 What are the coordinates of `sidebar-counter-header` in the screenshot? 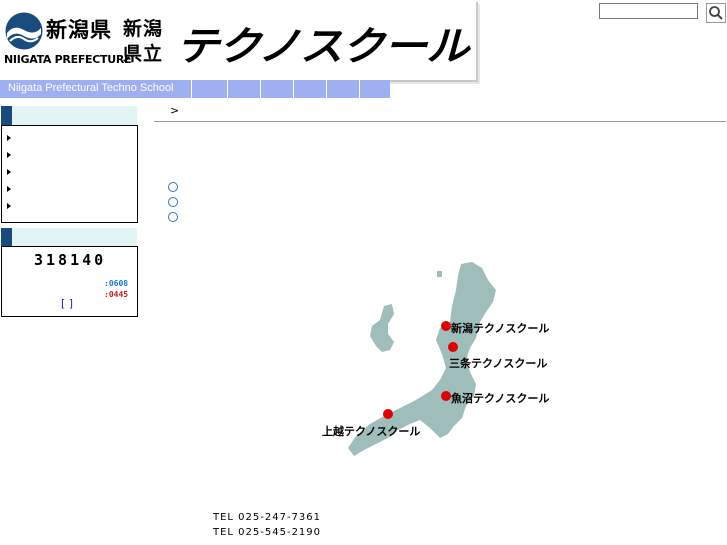 It's located at (69, 237).